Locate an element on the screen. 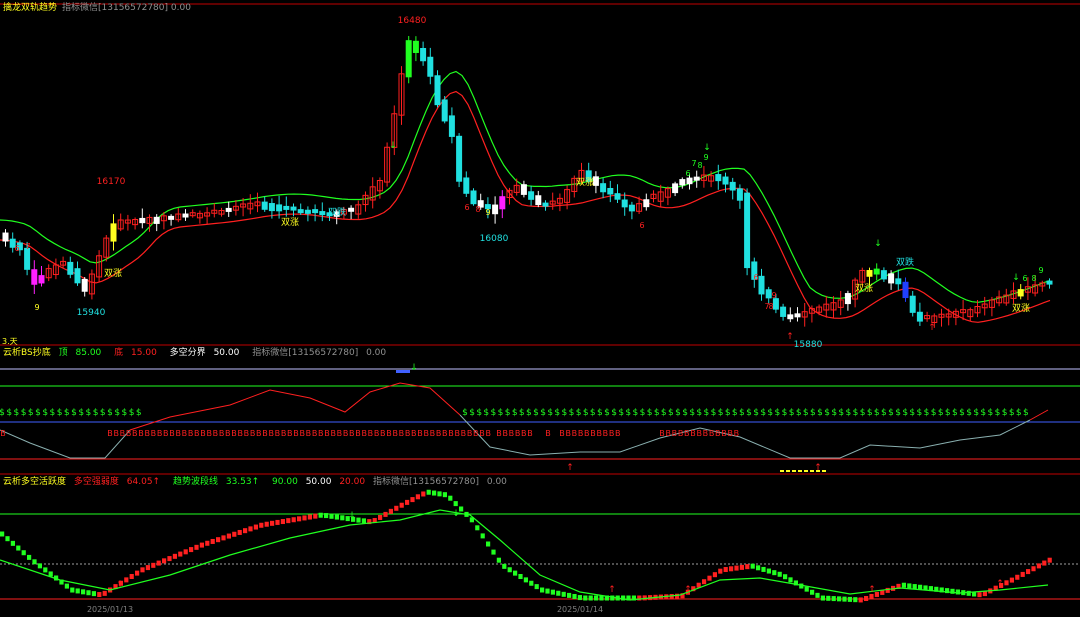  down-arrow-1: ↓ is located at coordinates (707, 148).